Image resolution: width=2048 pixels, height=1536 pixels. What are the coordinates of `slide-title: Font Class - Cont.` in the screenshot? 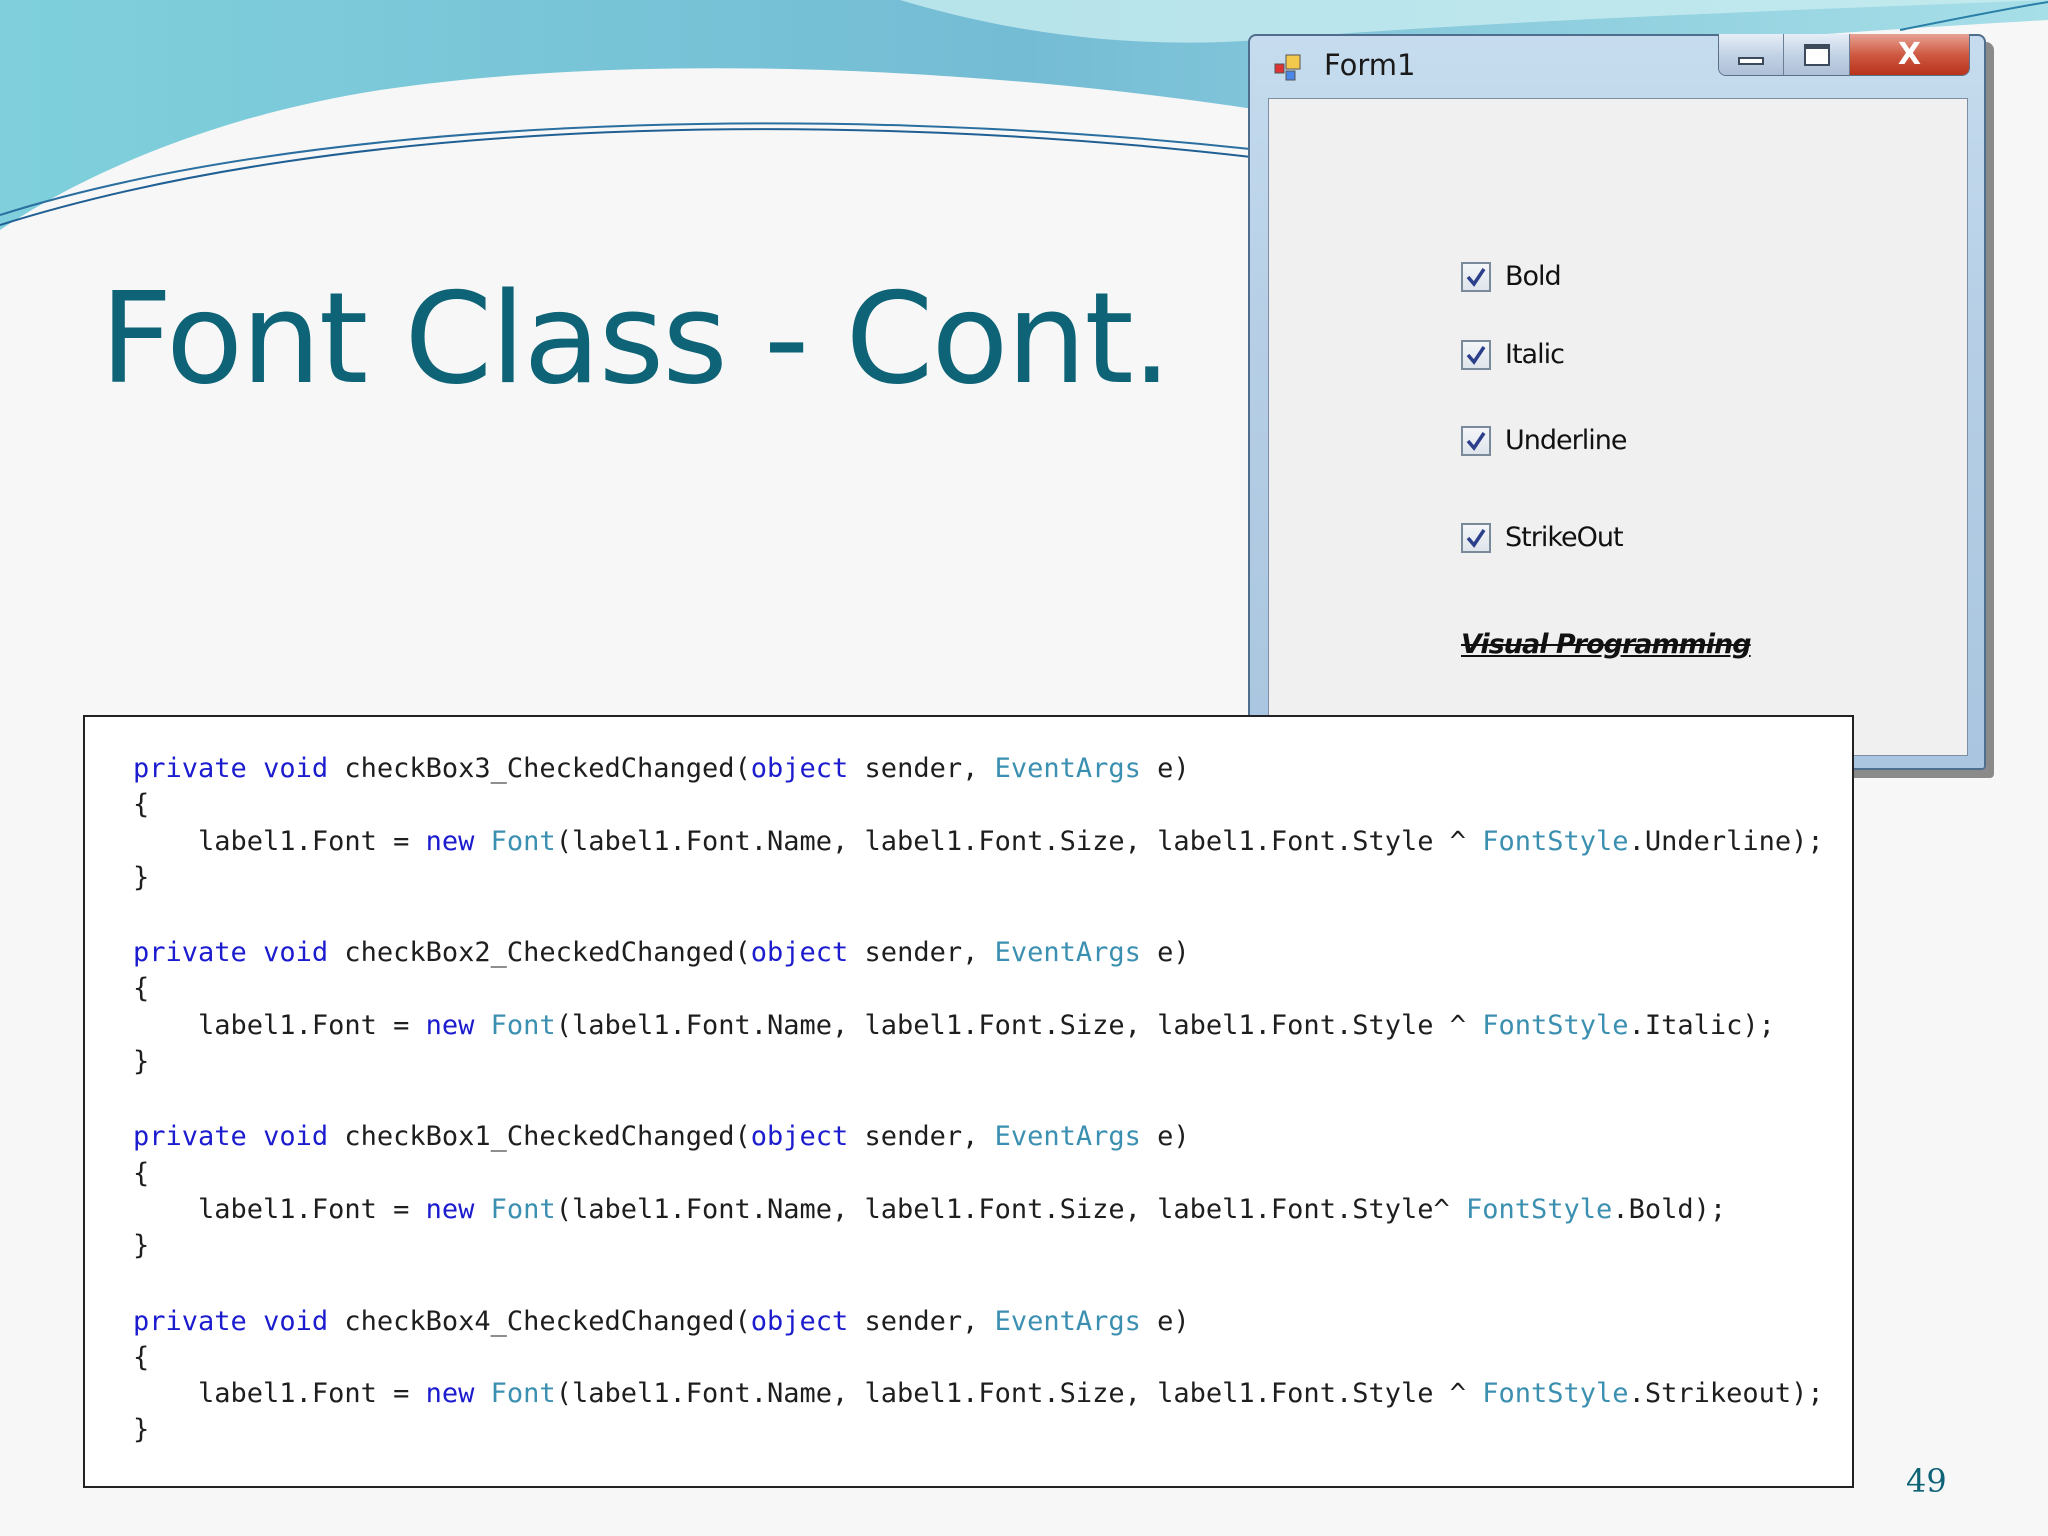 It's located at (636, 338).